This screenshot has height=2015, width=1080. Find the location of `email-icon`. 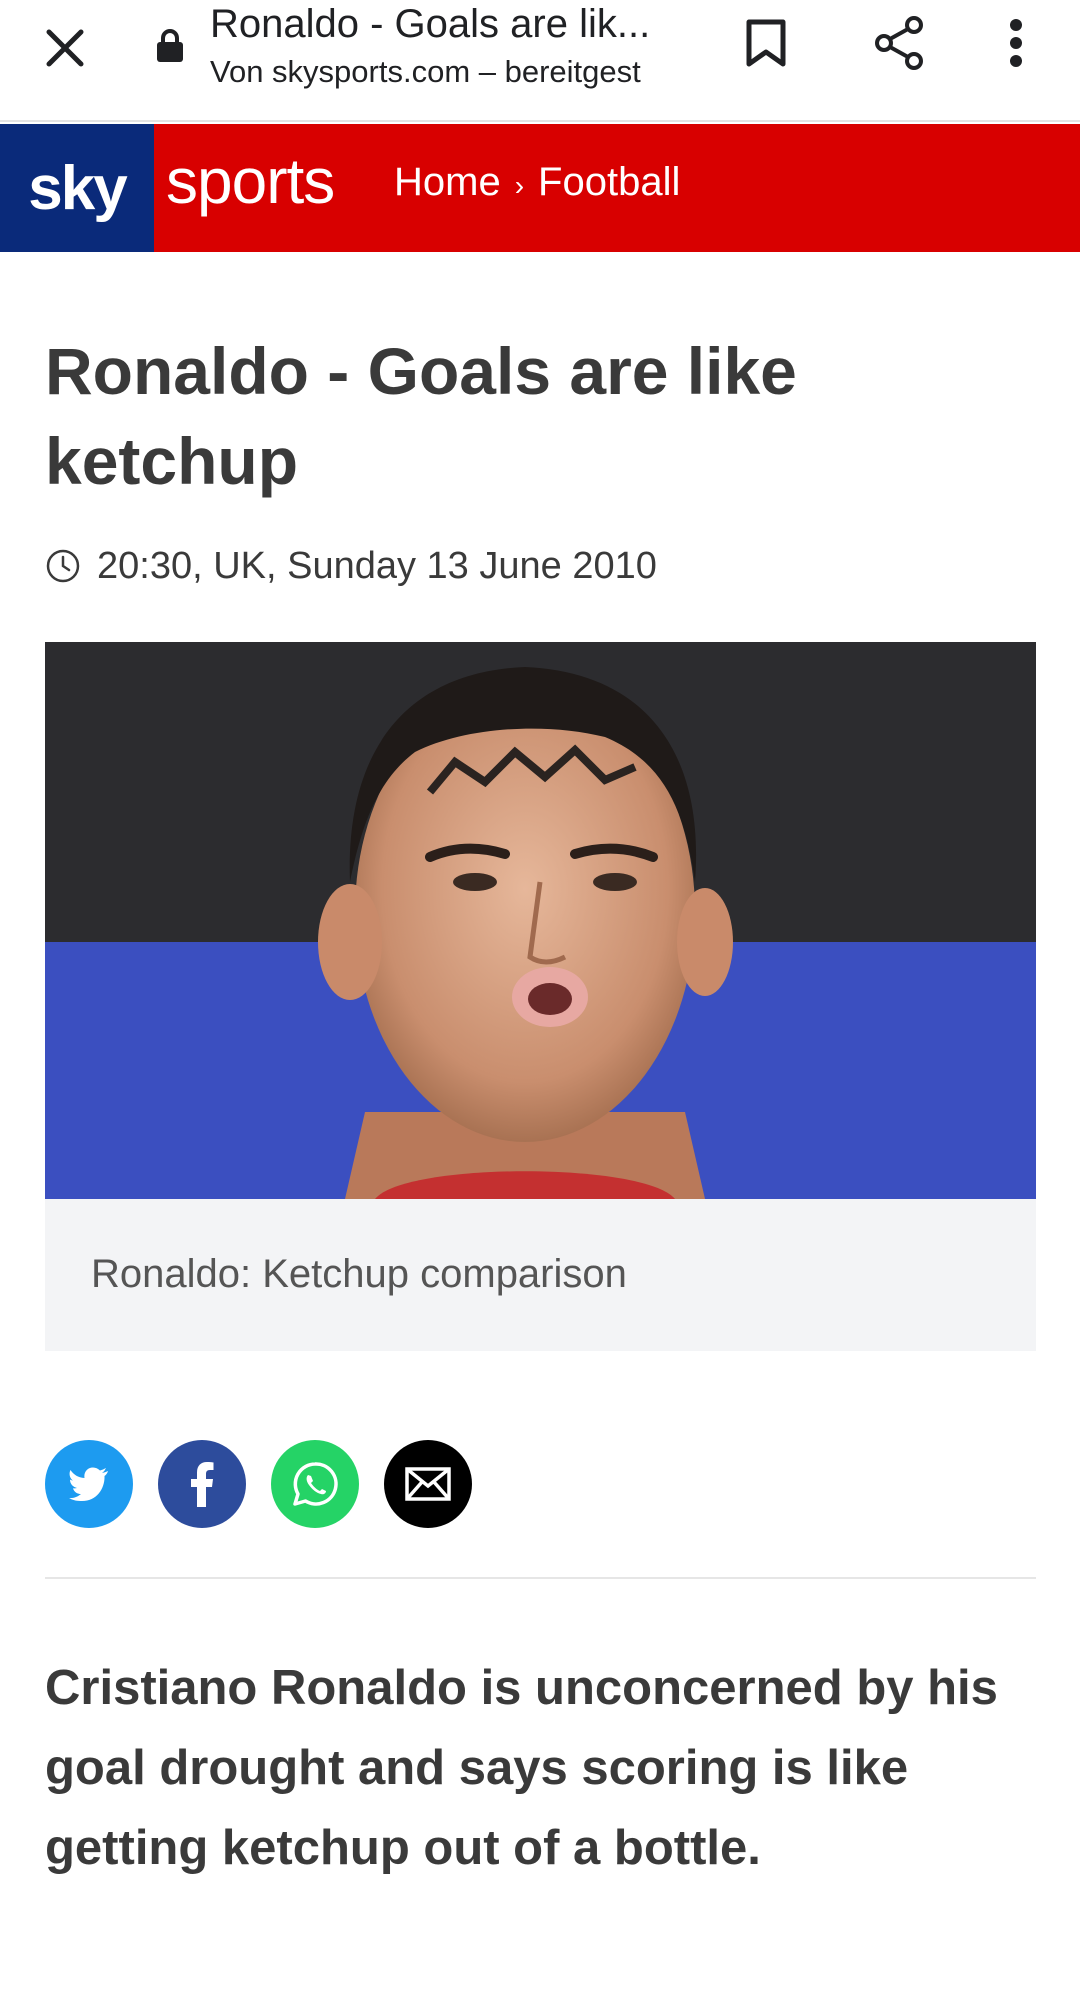

email-icon is located at coordinates (428, 1484).